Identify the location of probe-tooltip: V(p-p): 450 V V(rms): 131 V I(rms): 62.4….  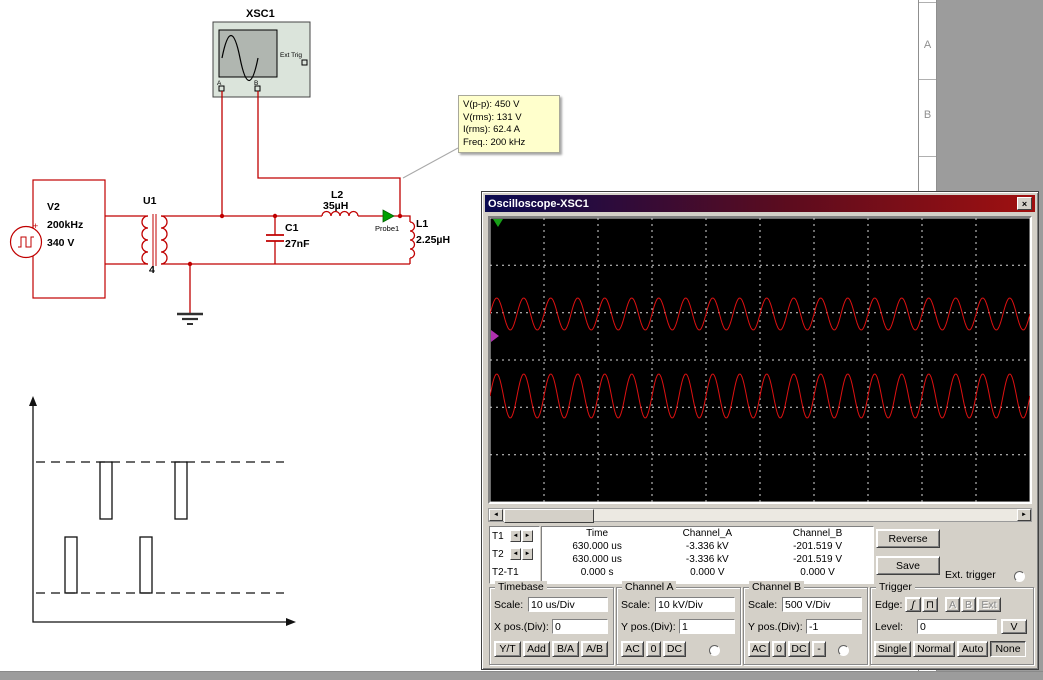
(509, 124).